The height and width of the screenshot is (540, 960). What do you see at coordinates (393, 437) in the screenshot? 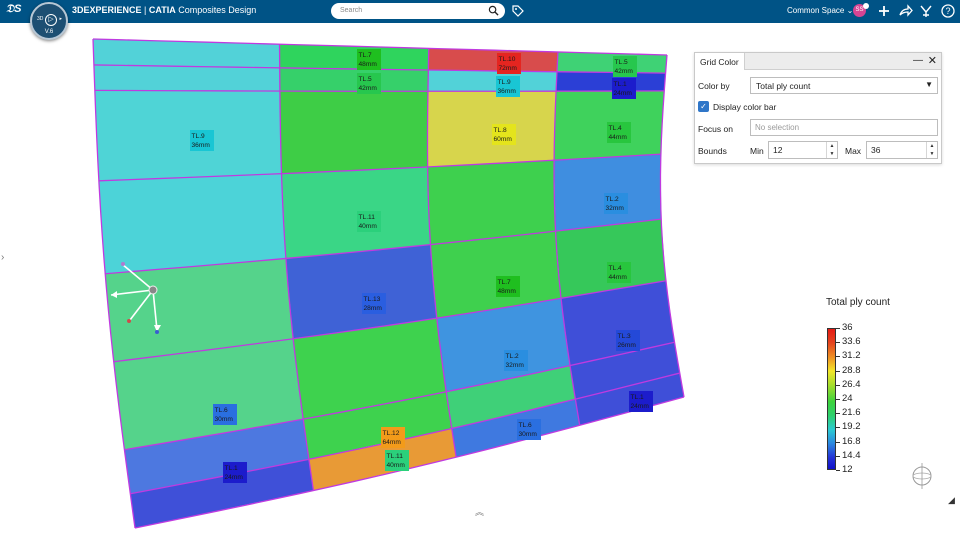
I see `ply-label: TL.12 64mm` at bounding box center [393, 437].